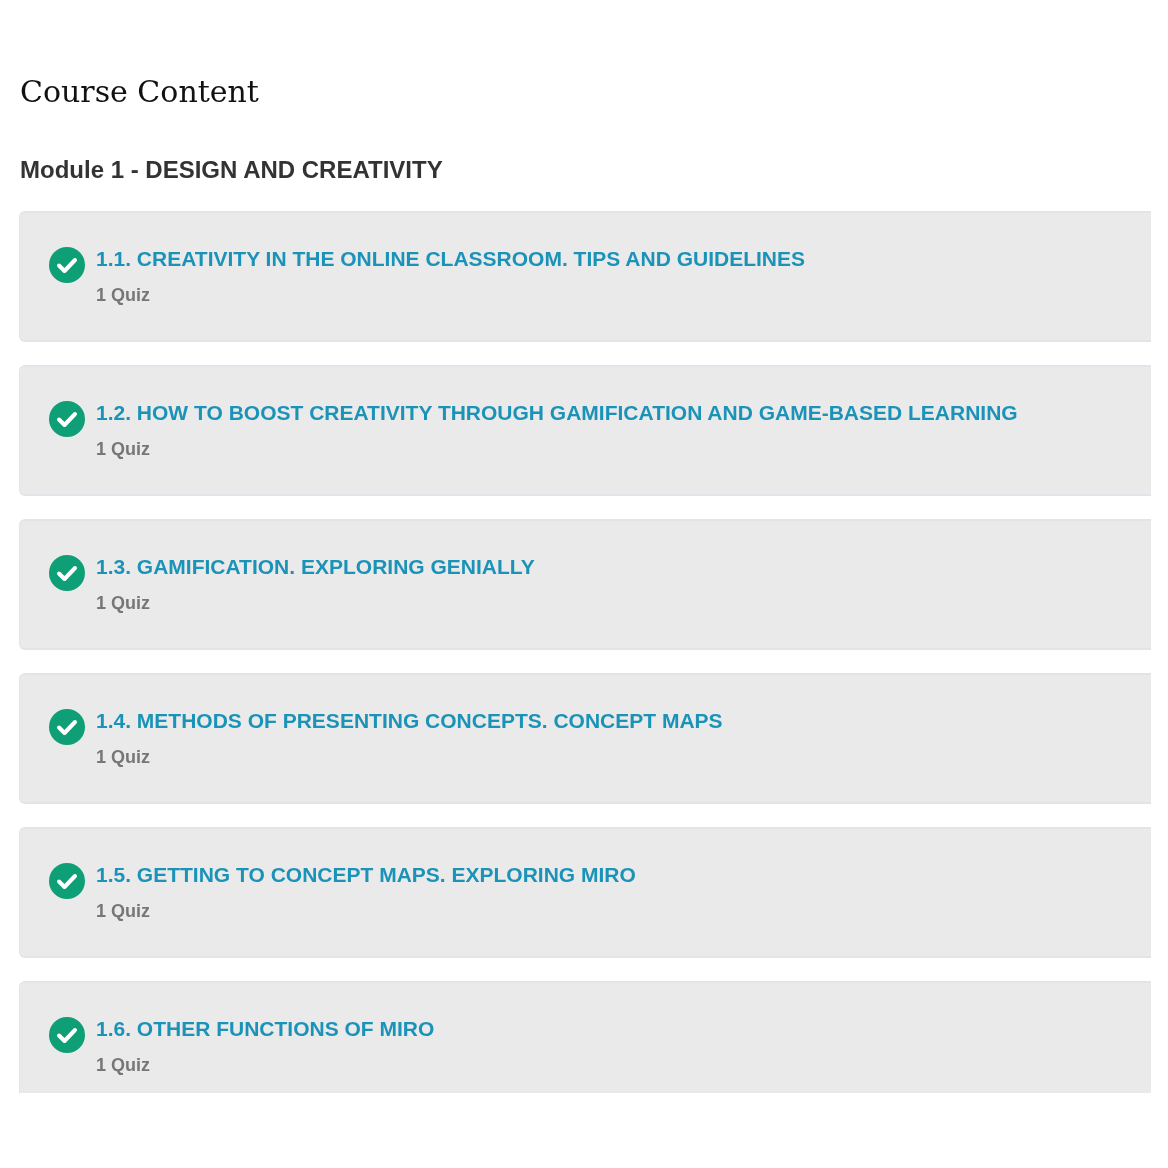 The width and height of the screenshot is (1168, 1168). What do you see at coordinates (451, 259) in the screenshot?
I see `lesson-title-link: 1.1. CREATIVITY IN THE ONLINE CLASSROOM. TIPS AND GUIDELINES` at bounding box center [451, 259].